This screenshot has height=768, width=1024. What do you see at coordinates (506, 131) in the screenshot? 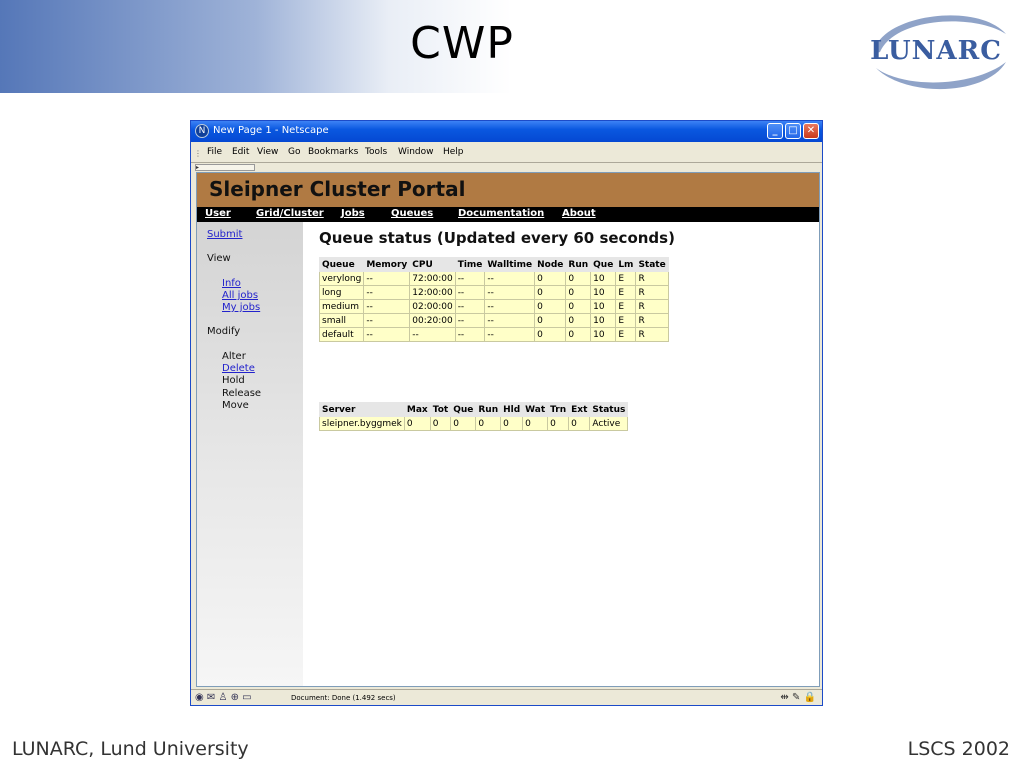
I see `window-titlebar: N New Page 1 - Netscape _ □ ✕` at bounding box center [506, 131].